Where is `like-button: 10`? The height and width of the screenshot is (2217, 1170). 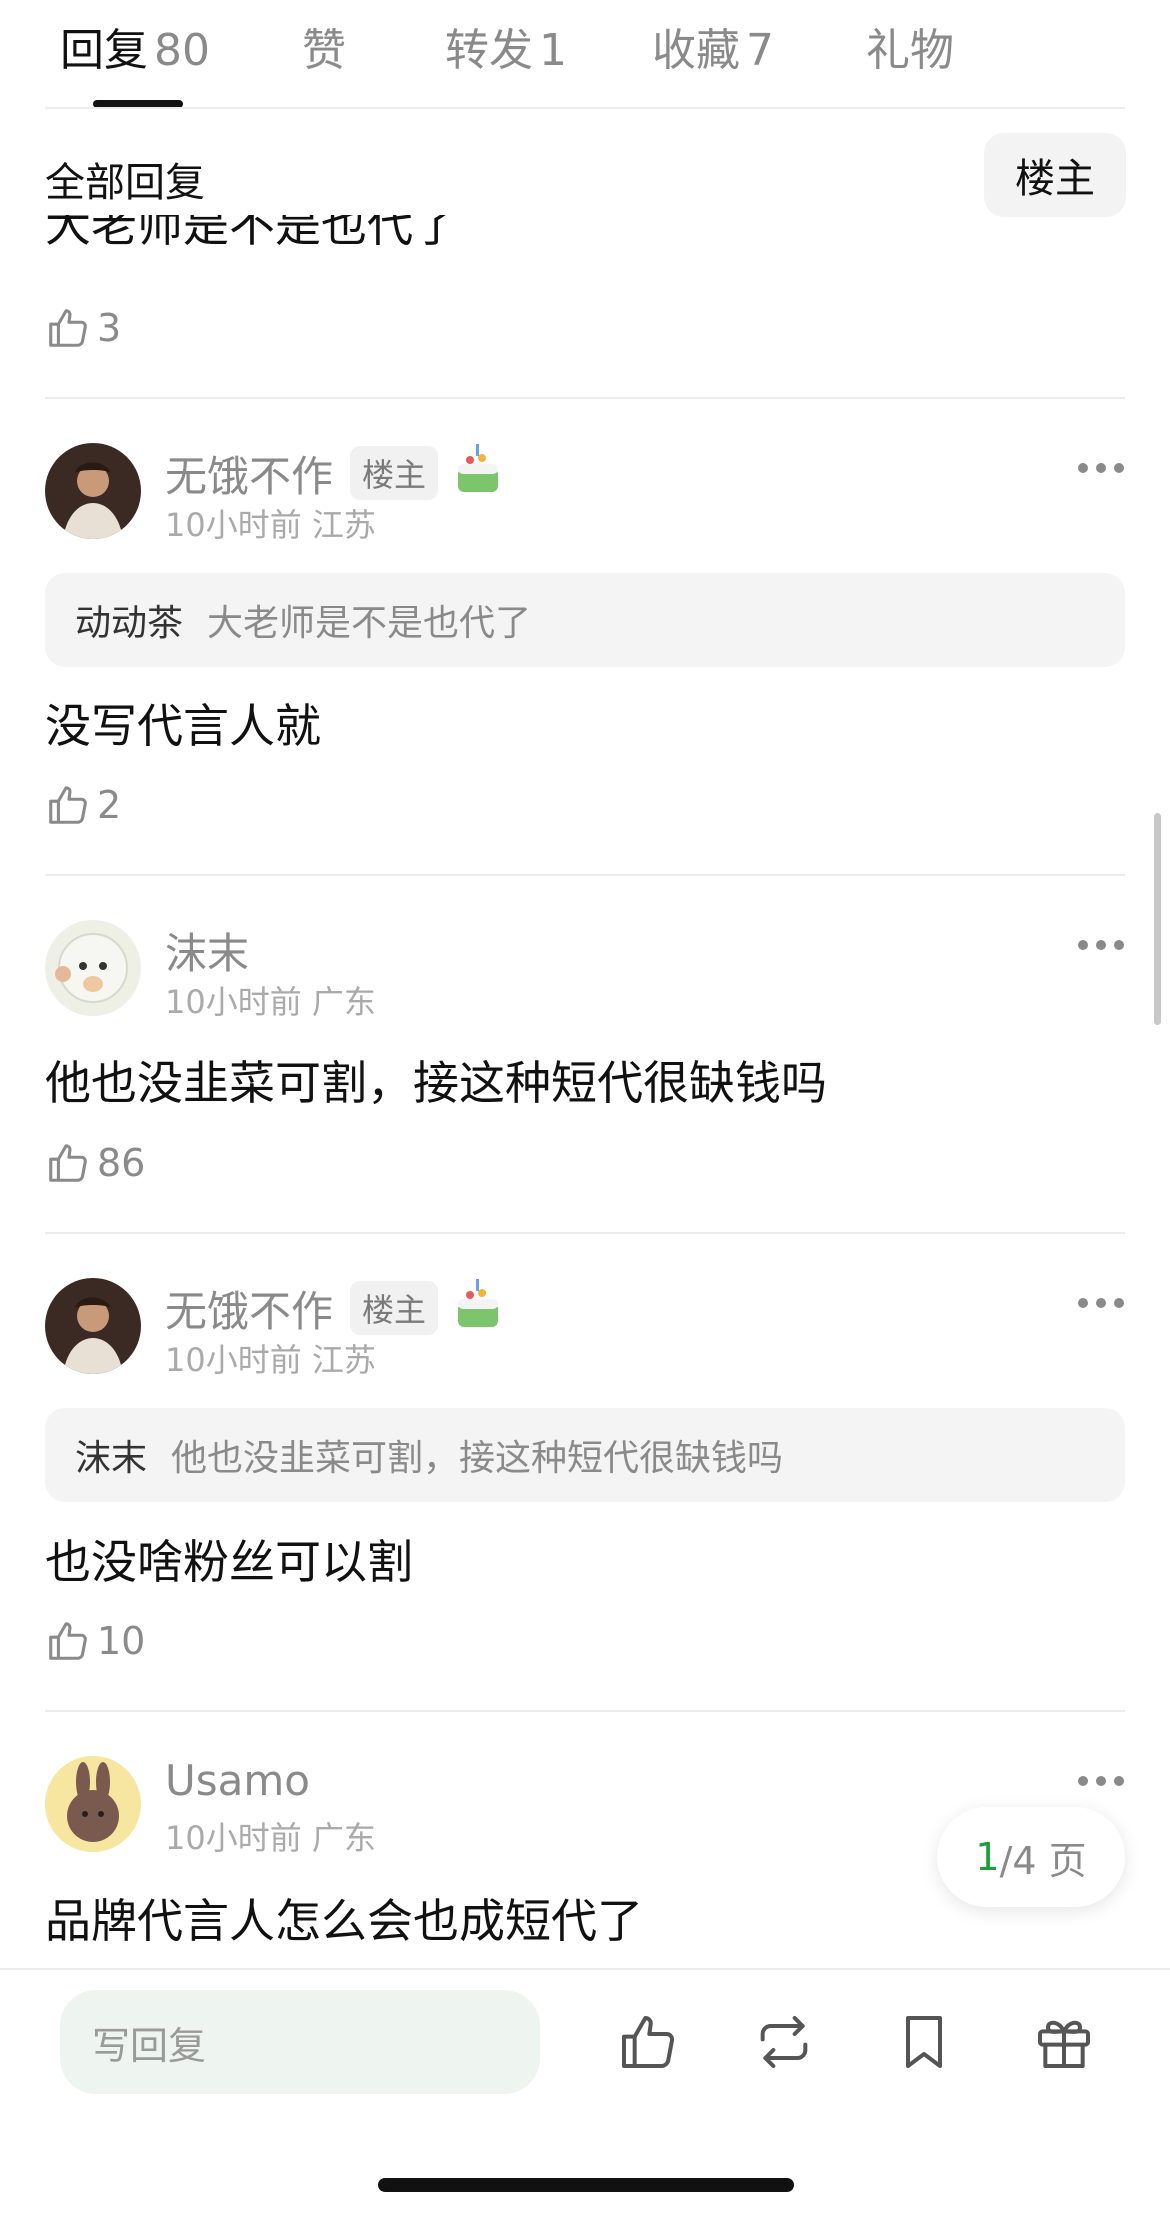
like-button: 10 is located at coordinates (95, 1641).